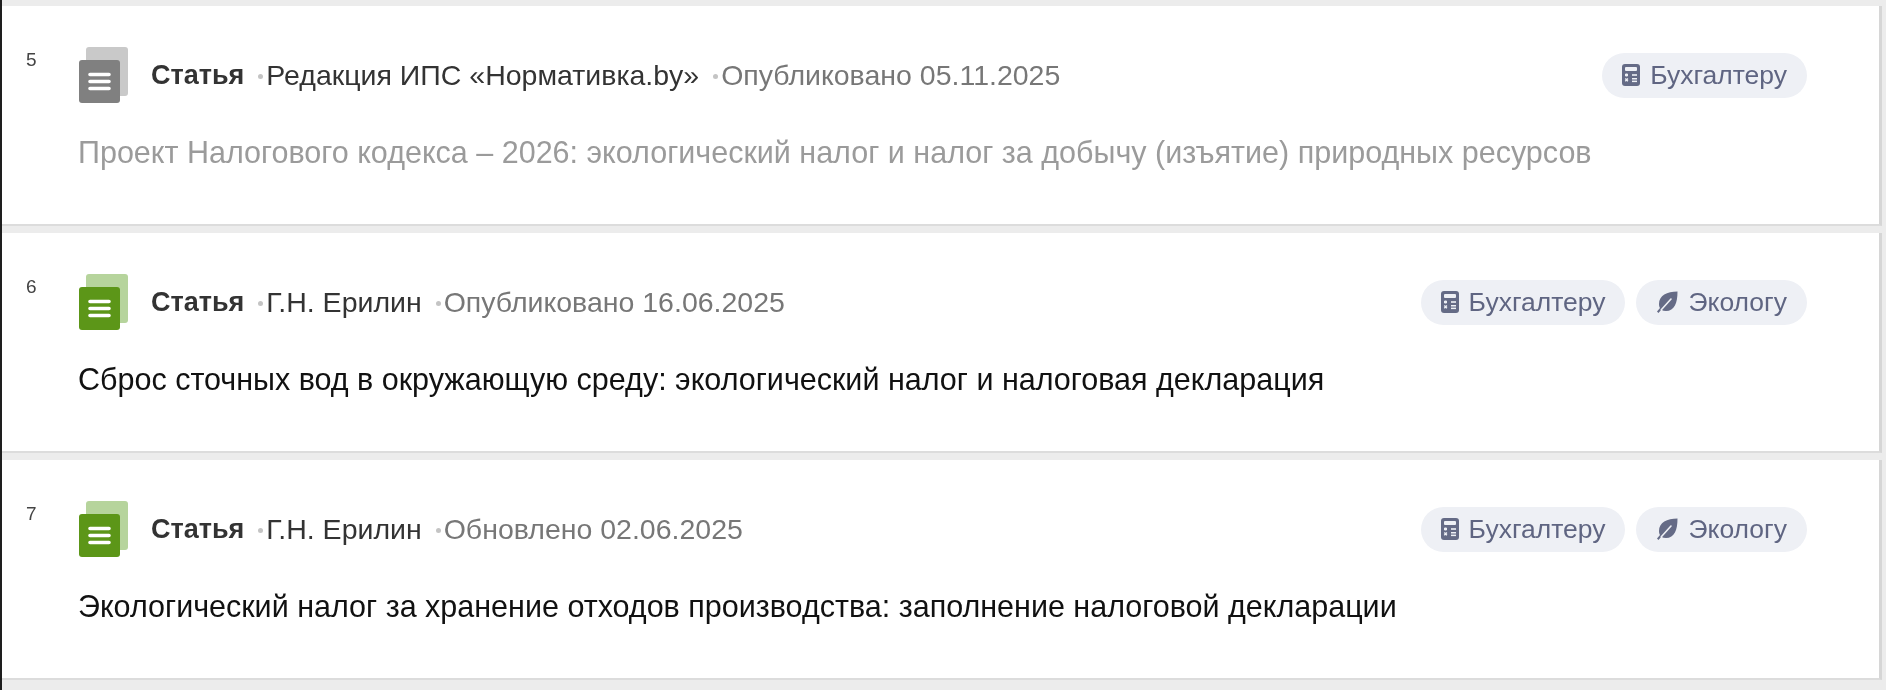 The width and height of the screenshot is (1886, 690). What do you see at coordinates (942, 379) in the screenshot?
I see `document-title-link: Сброс сточных вод в окружающую среду: экологический налог и налоговая декларация` at bounding box center [942, 379].